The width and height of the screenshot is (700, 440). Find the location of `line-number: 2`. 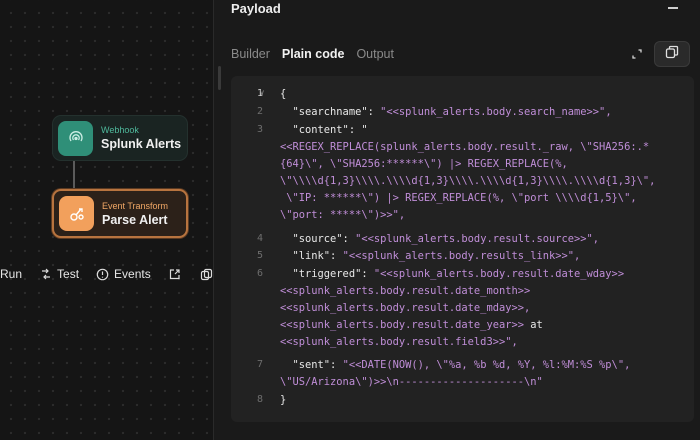

line-number: 2 is located at coordinates (259, 111).